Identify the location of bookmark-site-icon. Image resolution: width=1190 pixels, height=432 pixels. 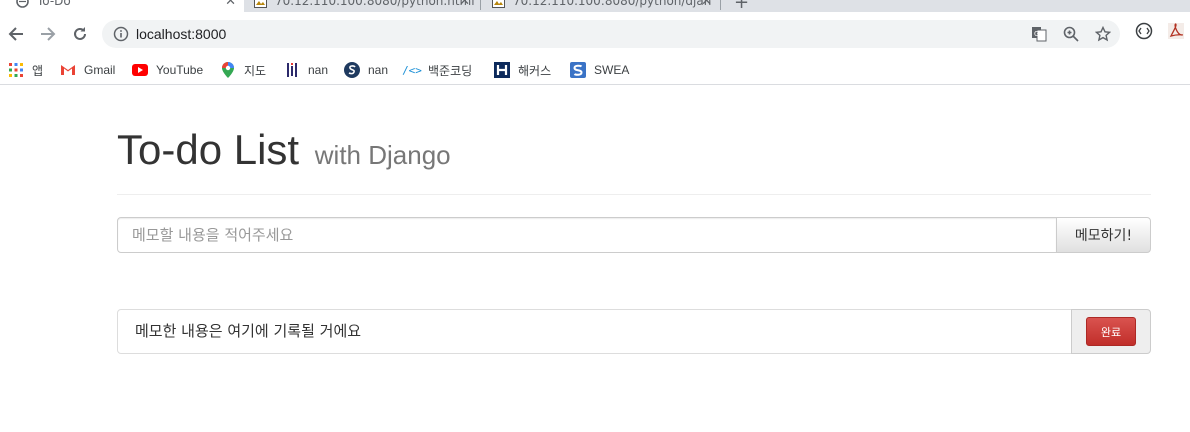
(292, 70).